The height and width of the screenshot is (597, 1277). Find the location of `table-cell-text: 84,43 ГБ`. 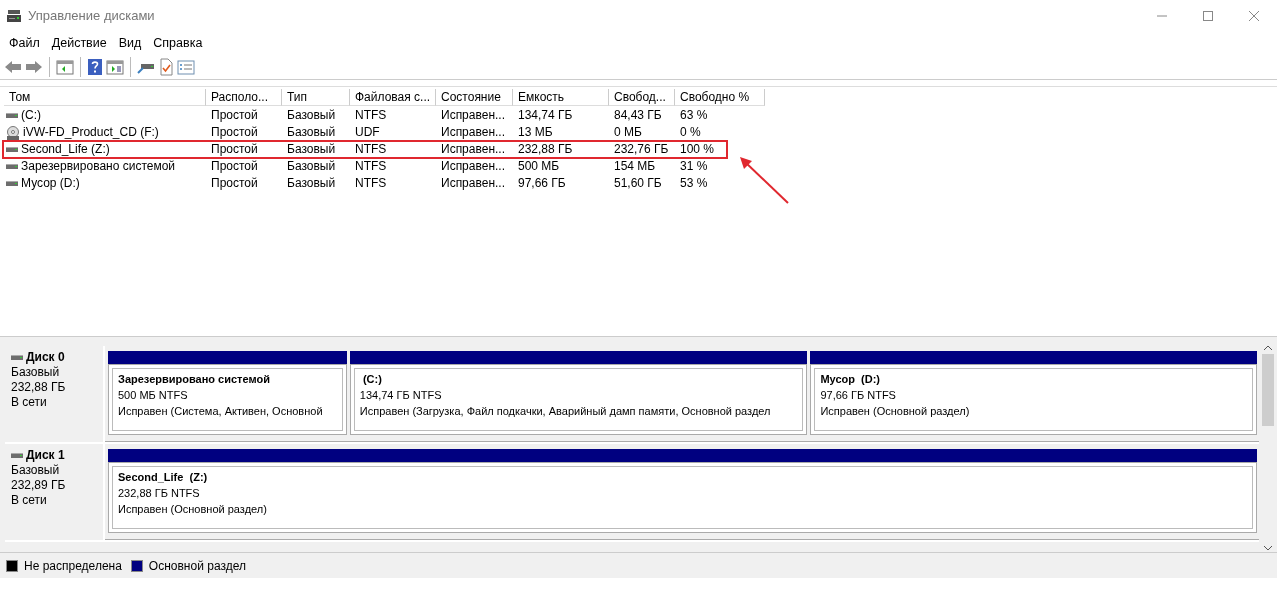

table-cell-text: 84,43 ГБ is located at coordinates (638, 115).